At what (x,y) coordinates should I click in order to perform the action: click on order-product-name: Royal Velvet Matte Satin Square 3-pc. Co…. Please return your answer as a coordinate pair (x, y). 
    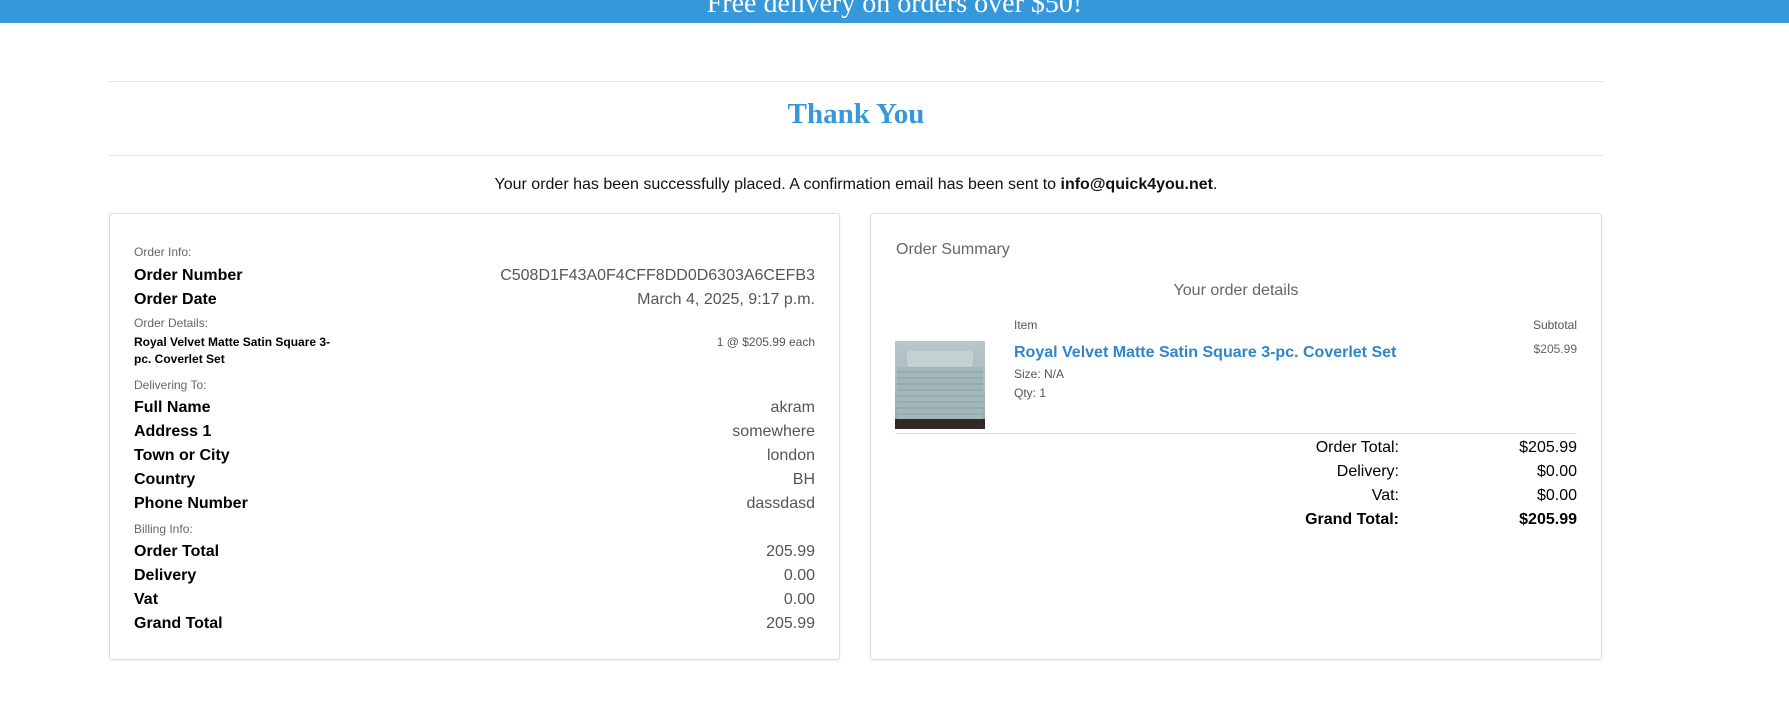
    Looking at the image, I should click on (232, 350).